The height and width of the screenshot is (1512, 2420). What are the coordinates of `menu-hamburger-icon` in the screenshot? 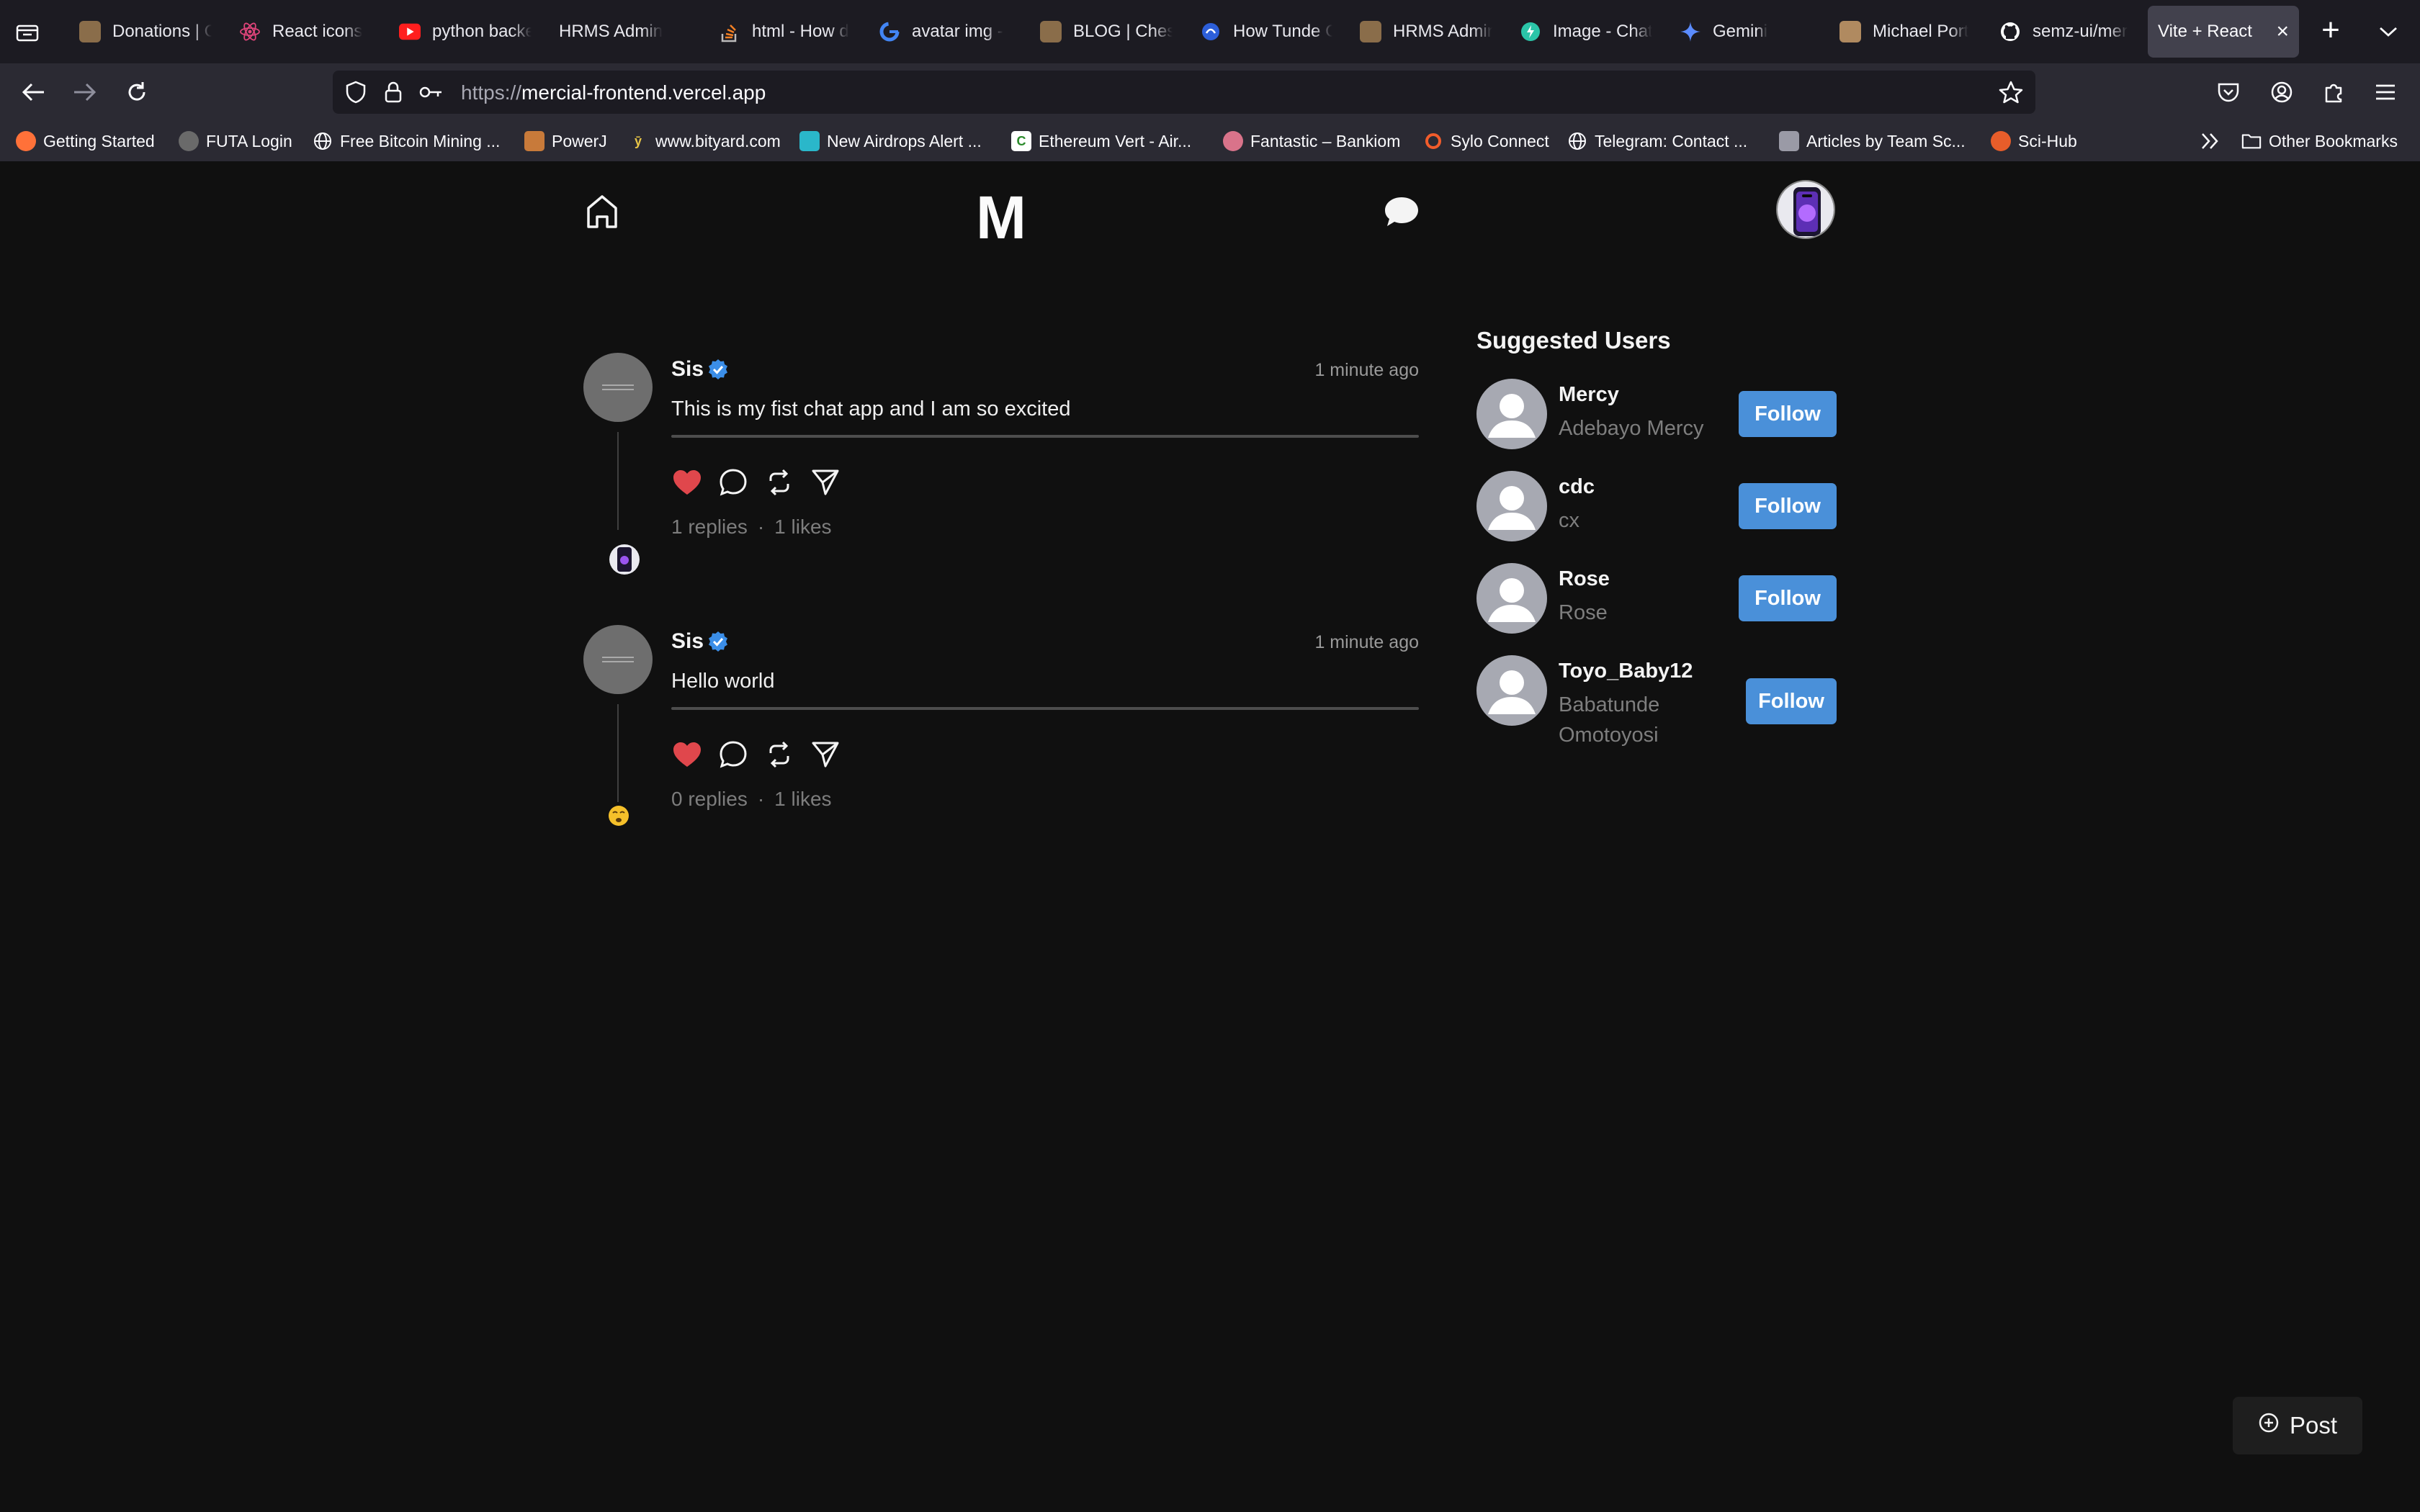 It's located at (2385, 92).